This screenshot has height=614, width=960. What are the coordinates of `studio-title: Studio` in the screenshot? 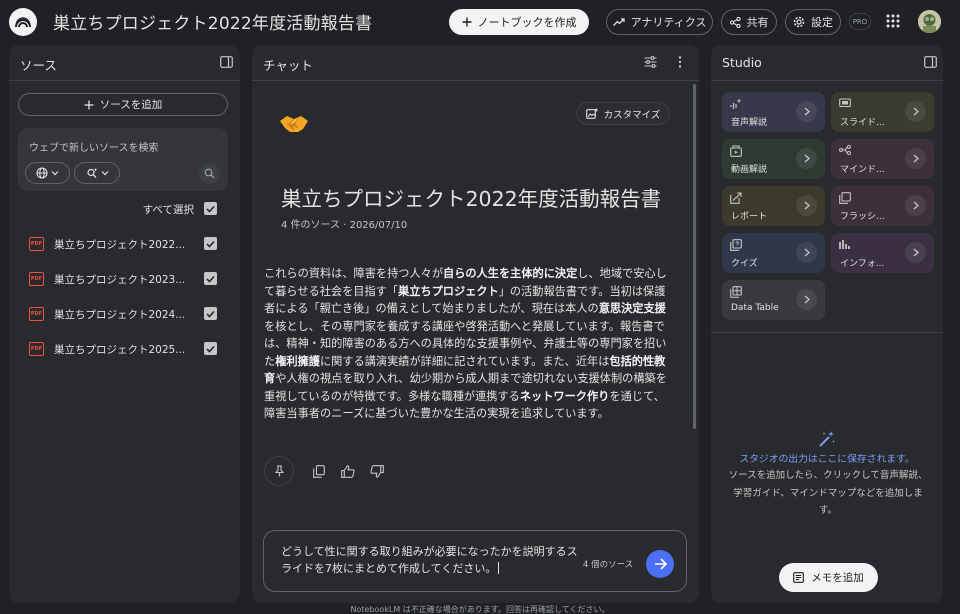 It's located at (742, 62).